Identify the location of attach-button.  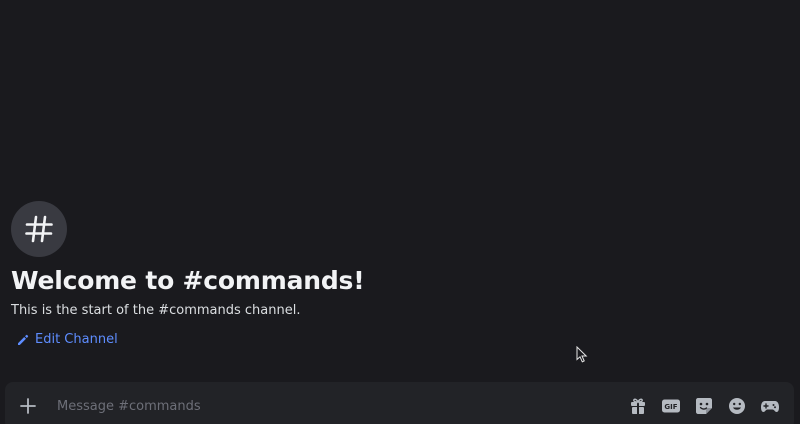
(28, 406).